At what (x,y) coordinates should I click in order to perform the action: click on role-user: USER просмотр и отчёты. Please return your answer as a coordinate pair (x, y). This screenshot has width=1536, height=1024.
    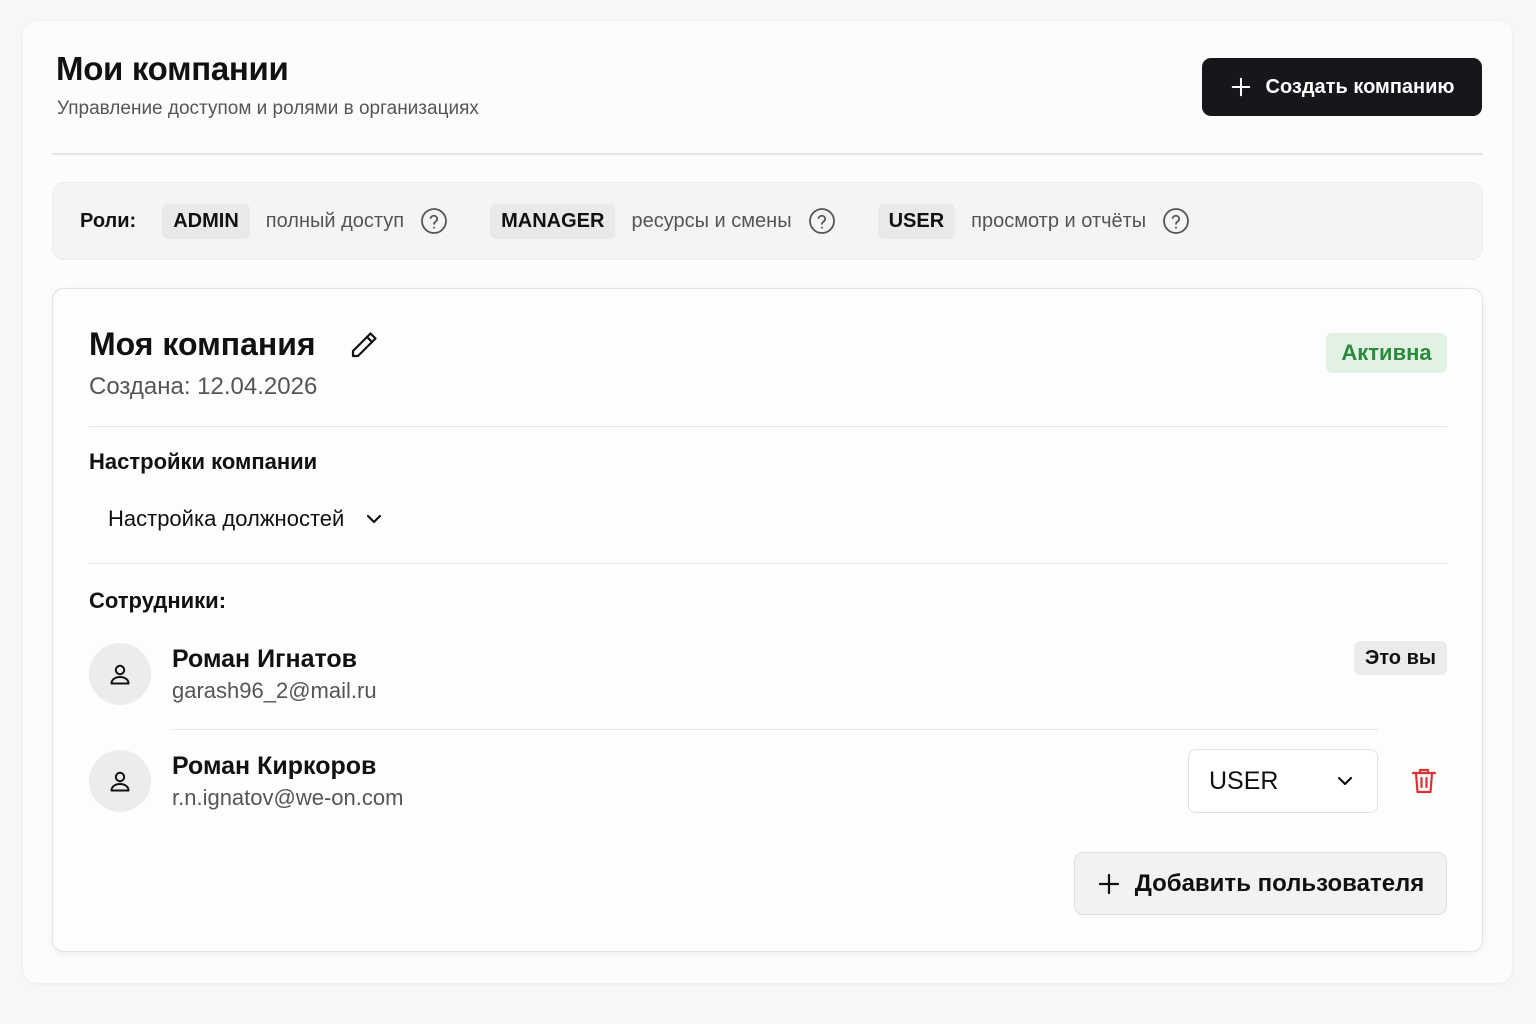
    Looking at the image, I should click on (1034, 221).